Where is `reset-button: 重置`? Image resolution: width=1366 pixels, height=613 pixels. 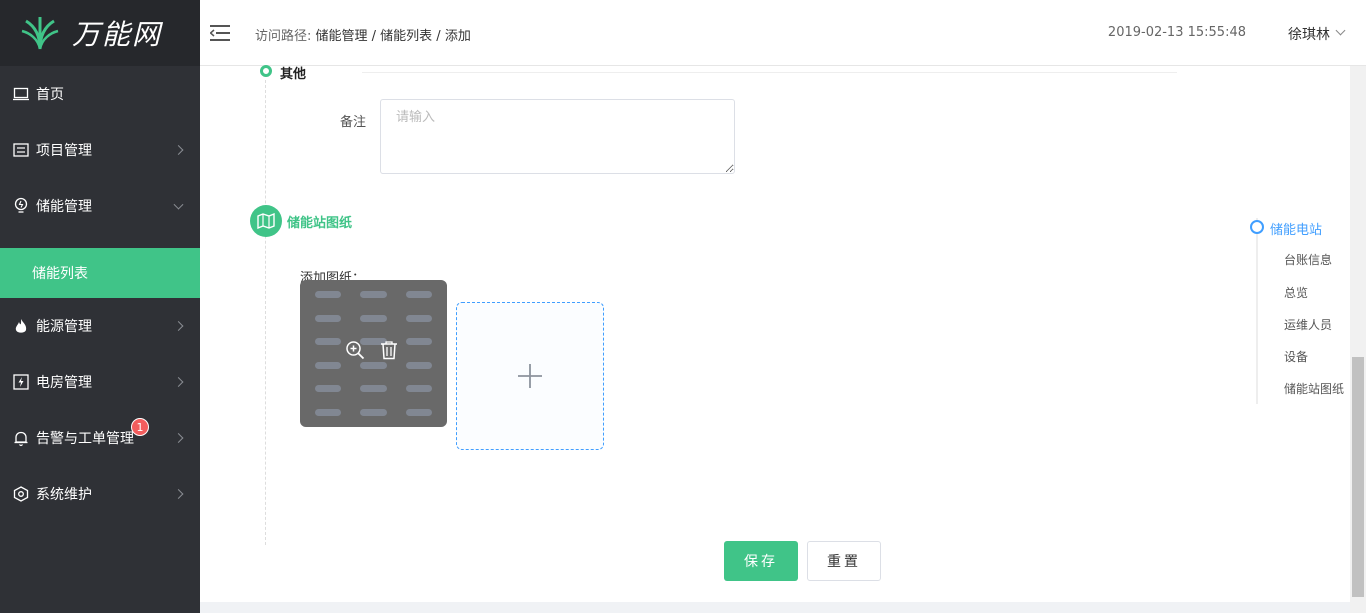
reset-button: 重置 is located at coordinates (844, 561).